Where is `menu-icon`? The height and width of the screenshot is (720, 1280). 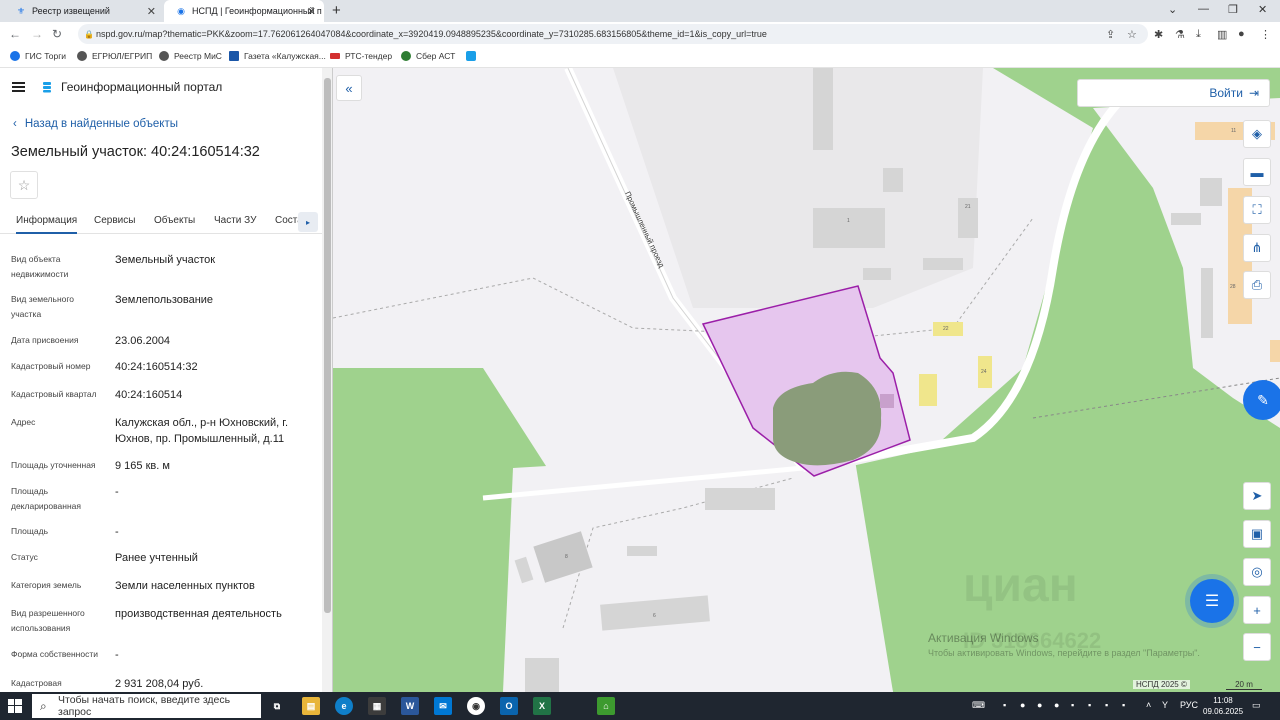 menu-icon is located at coordinates (18, 87).